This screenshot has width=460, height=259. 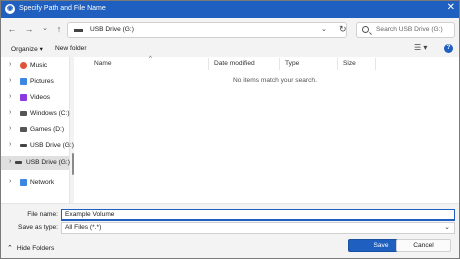 What do you see at coordinates (40, 97) in the screenshot?
I see `sidebar-item-label: Videos` at bounding box center [40, 97].